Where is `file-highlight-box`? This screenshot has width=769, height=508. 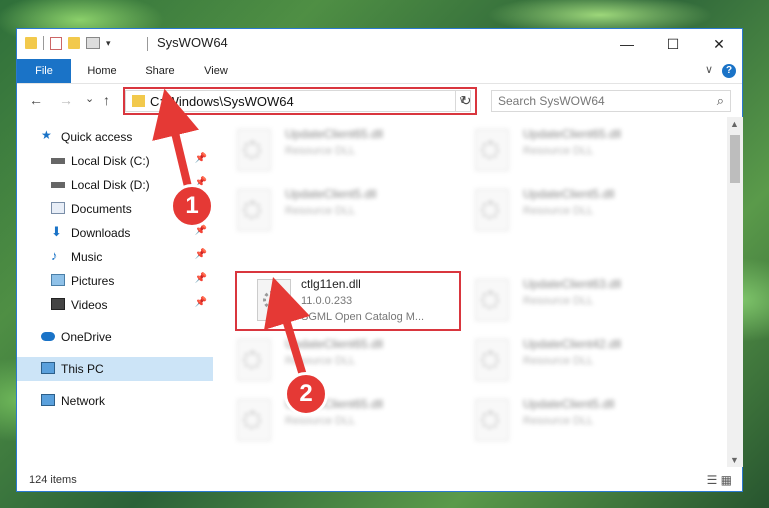
file-highlight-box is located at coordinates (348, 301).